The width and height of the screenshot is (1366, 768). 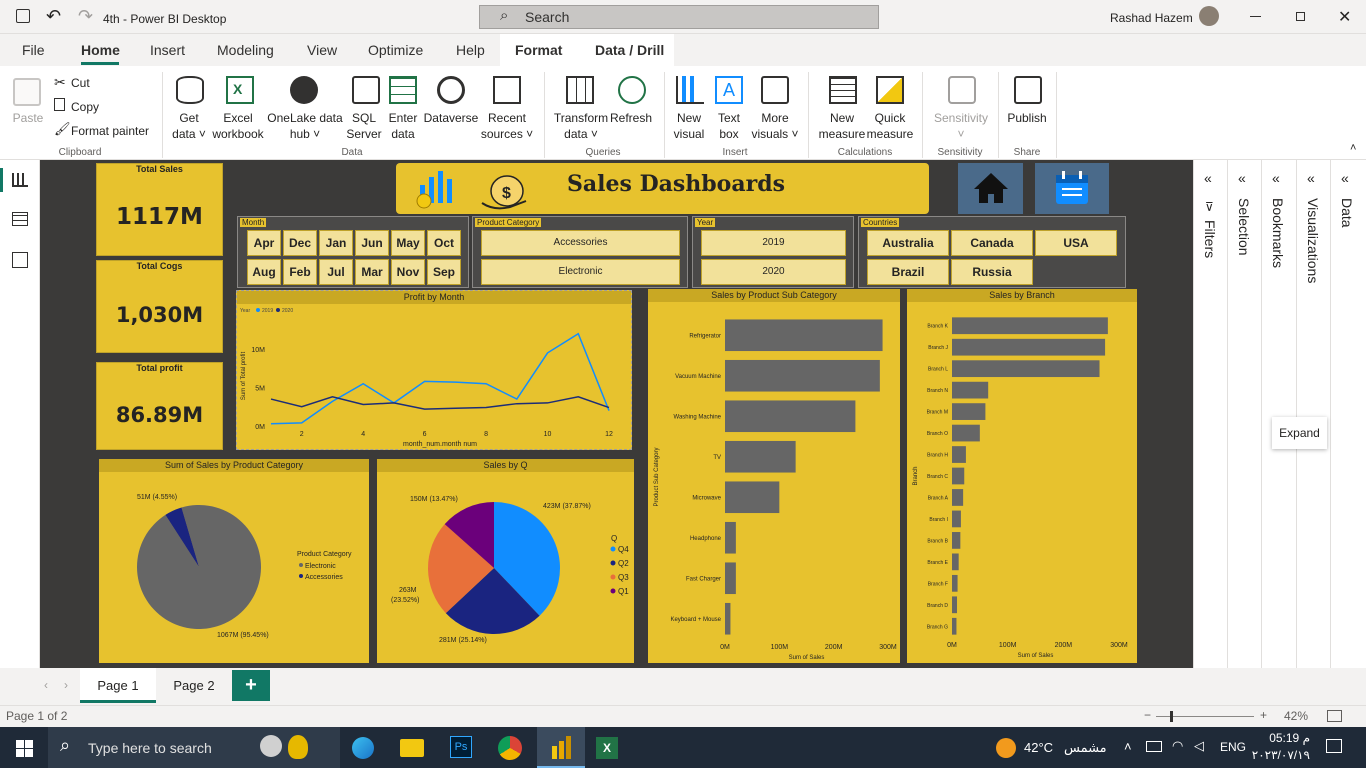 I want to click on format-painter-button: Format painter, so click(x=110, y=131).